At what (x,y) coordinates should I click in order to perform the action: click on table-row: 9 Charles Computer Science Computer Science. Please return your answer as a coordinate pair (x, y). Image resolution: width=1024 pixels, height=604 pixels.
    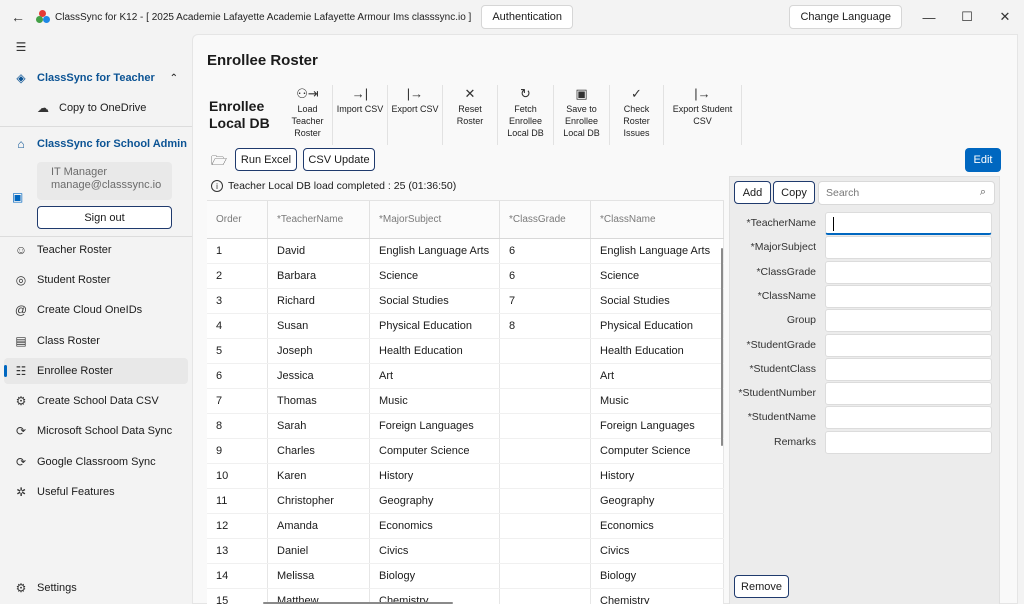
    Looking at the image, I should click on (465, 451).